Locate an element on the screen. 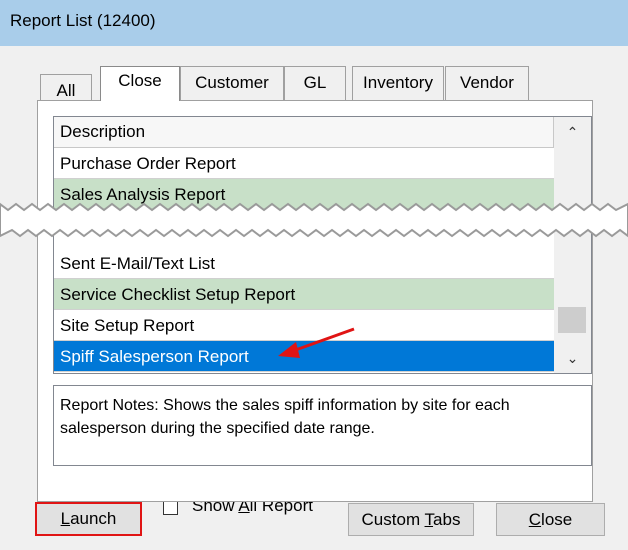  tab-gl: GL is located at coordinates (315, 83).